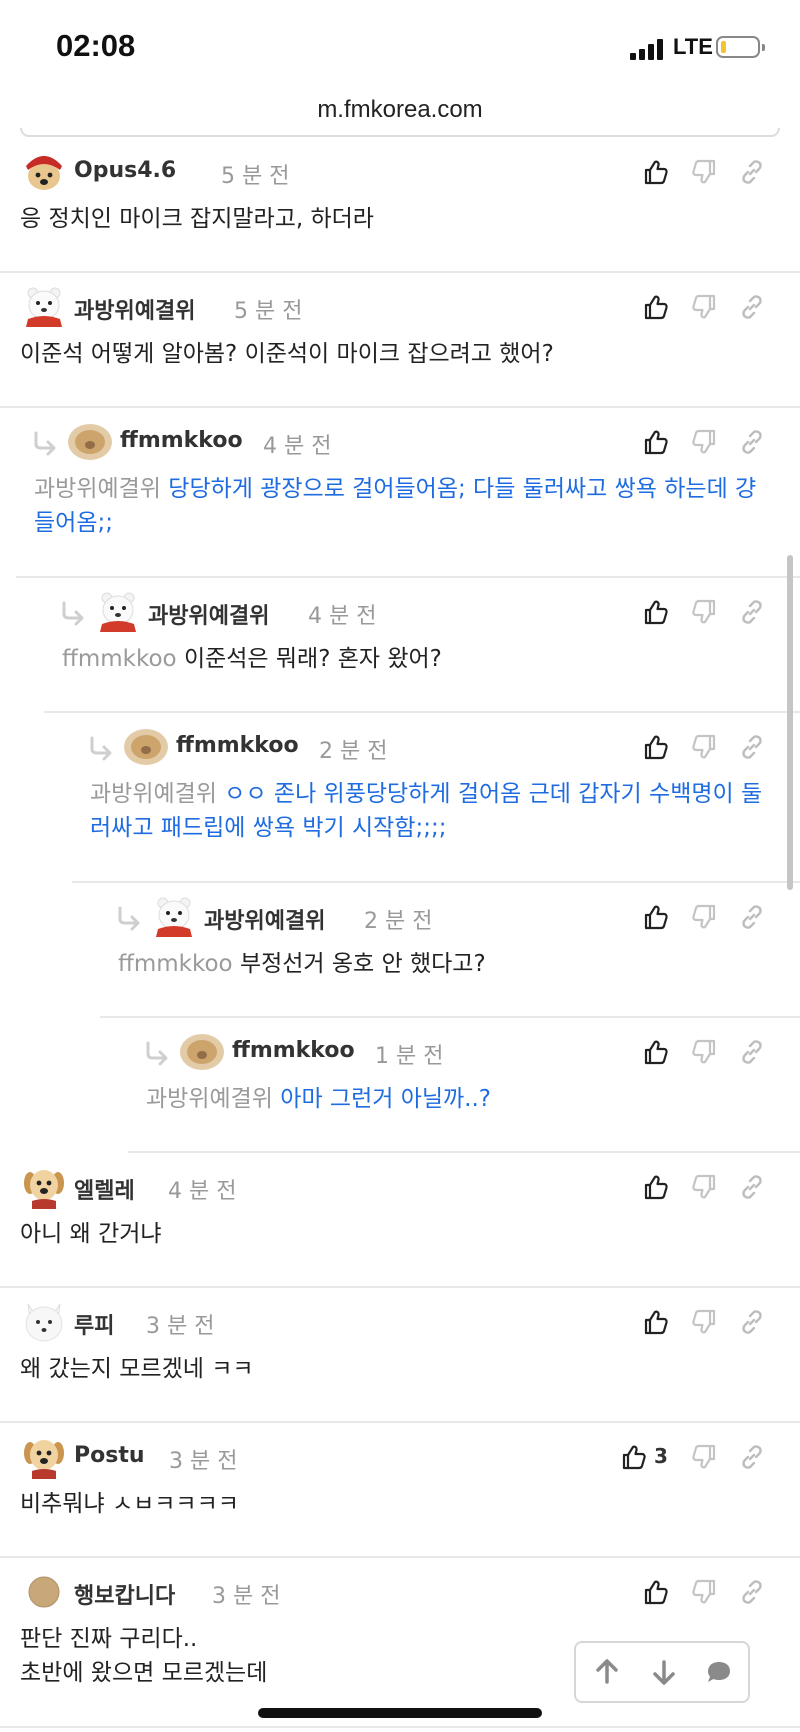  I want to click on scroll-up-button, so click(607, 1672).